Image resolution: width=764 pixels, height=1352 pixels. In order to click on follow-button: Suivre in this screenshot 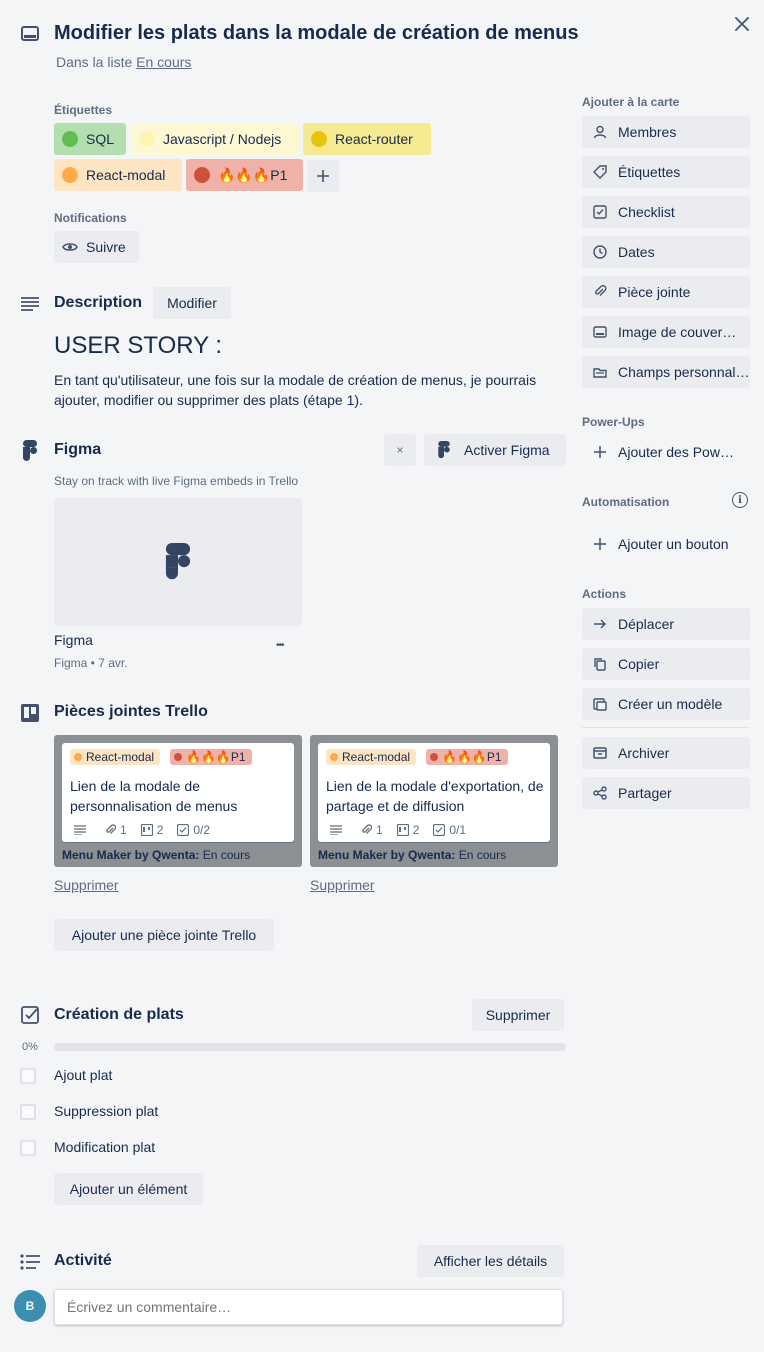, I will do `click(96, 247)`.